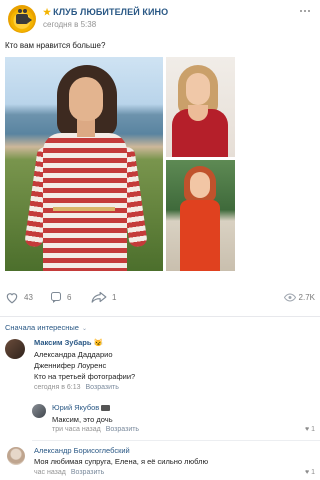 Image resolution: width=320 pixels, height=480 pixels. What do you see at coordinates (12, 297) in the screenshot?
I see `heart-icon` at bounding box center [12, 297].